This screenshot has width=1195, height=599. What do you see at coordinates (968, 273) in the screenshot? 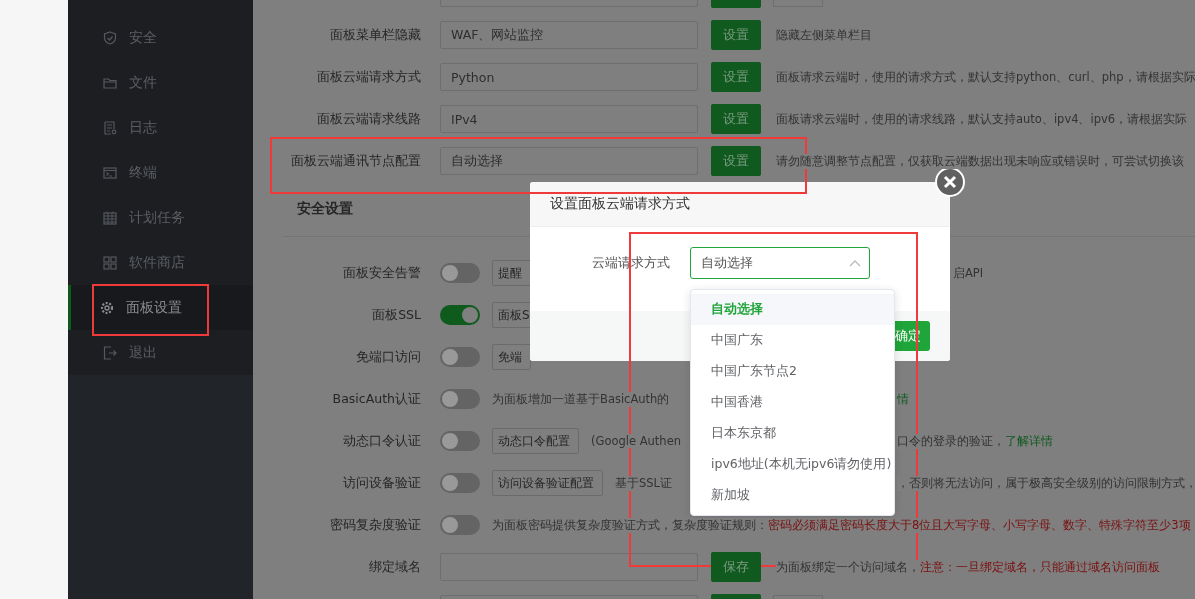
I see `setting-description: 启API` at bounding box center [968, 273].